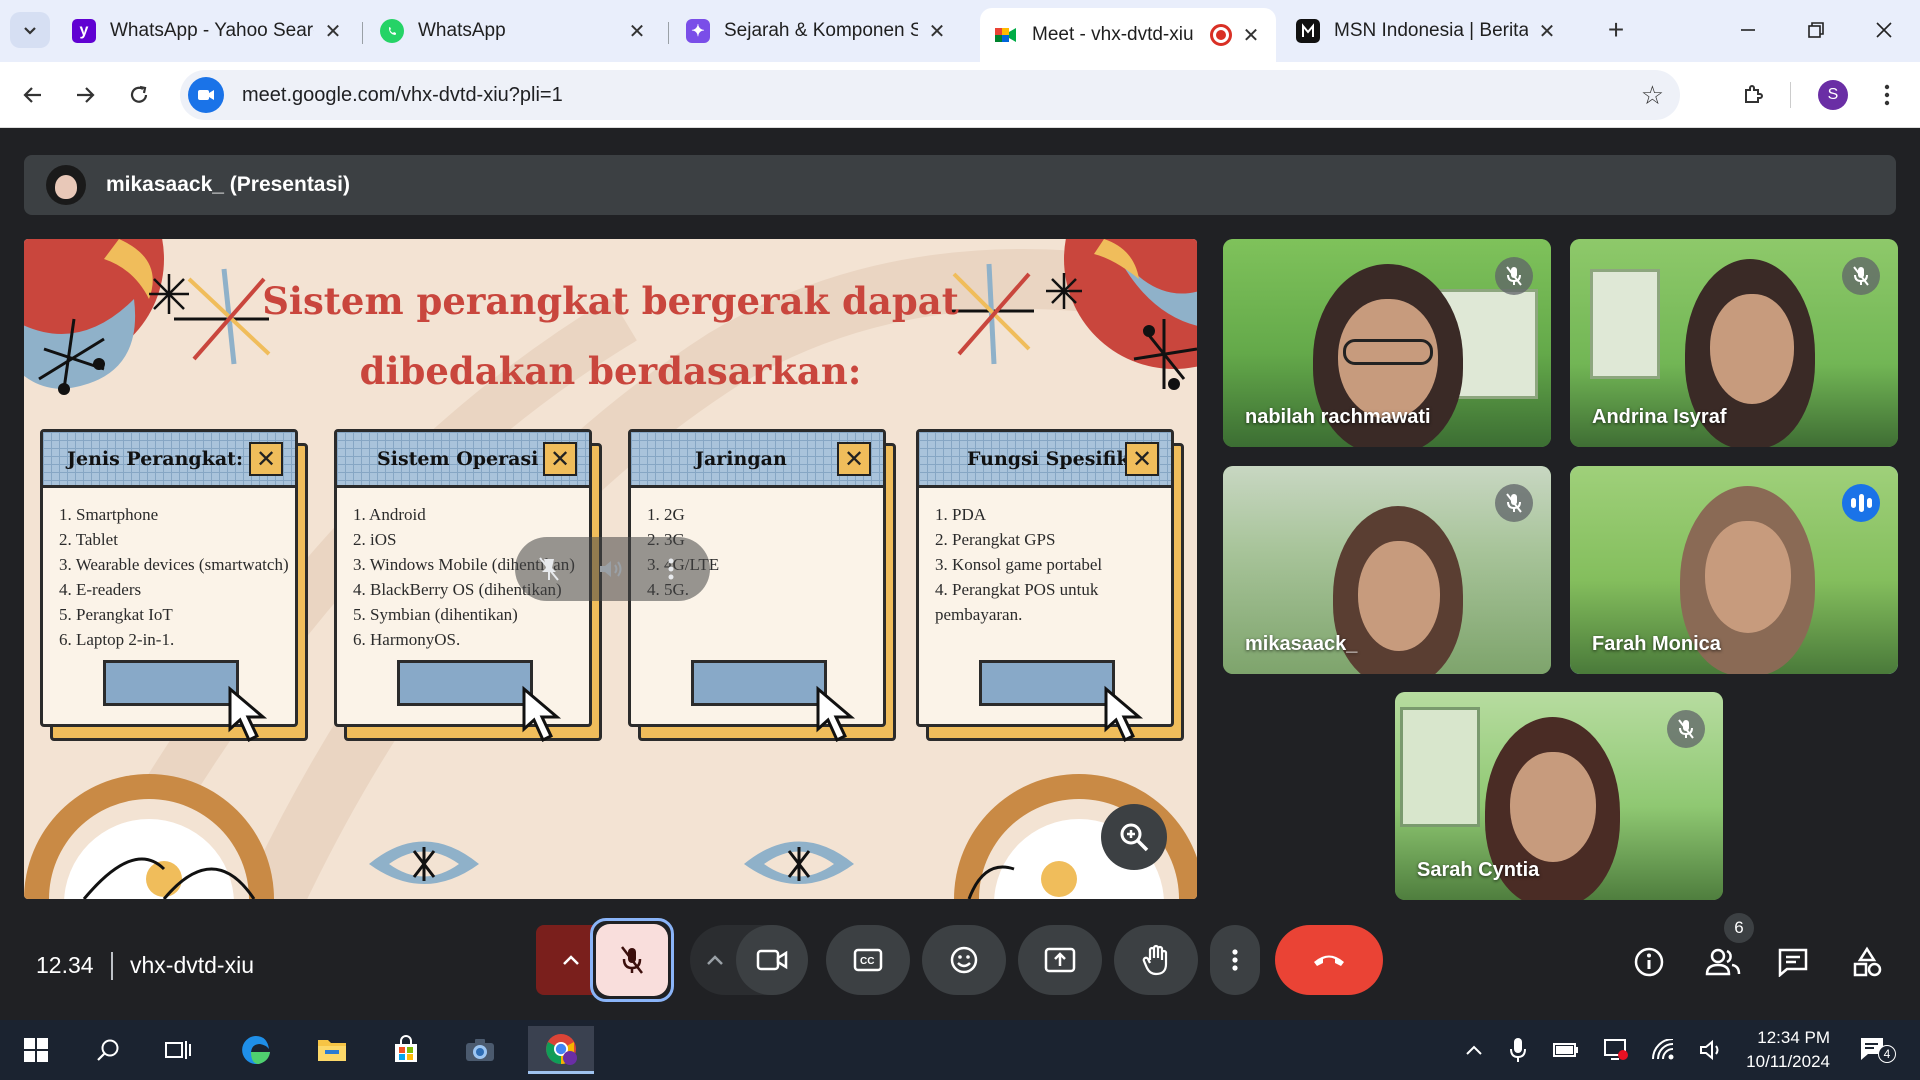 This screenshot has width=1920, height=1080. Describe the element at coordinates (65, 965) in the screenshot. I see `meeting-time: 12.34` at that location.